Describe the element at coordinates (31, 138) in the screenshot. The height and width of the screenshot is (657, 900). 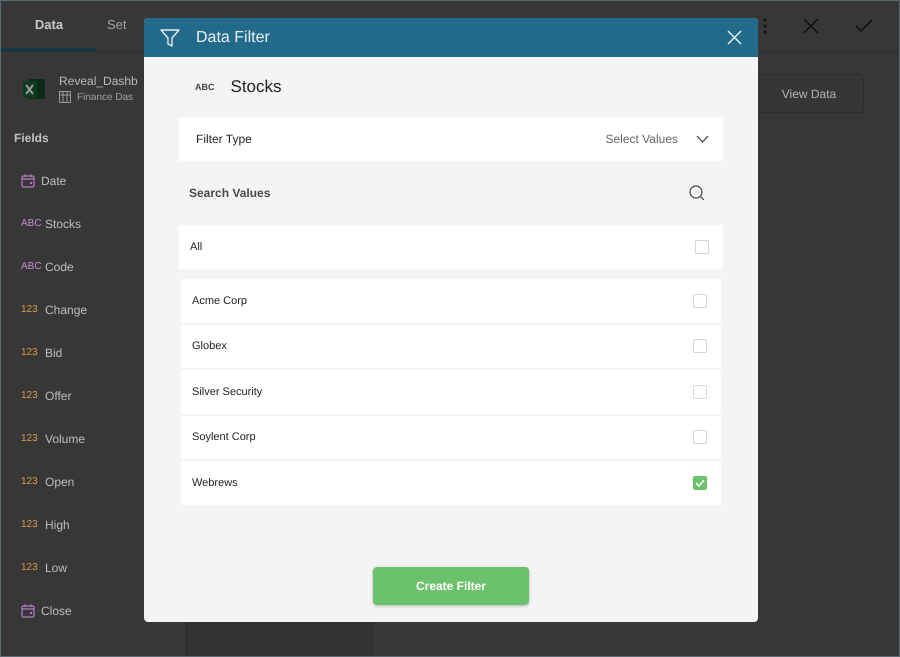
I see `fields-heading: Fields` at that location.